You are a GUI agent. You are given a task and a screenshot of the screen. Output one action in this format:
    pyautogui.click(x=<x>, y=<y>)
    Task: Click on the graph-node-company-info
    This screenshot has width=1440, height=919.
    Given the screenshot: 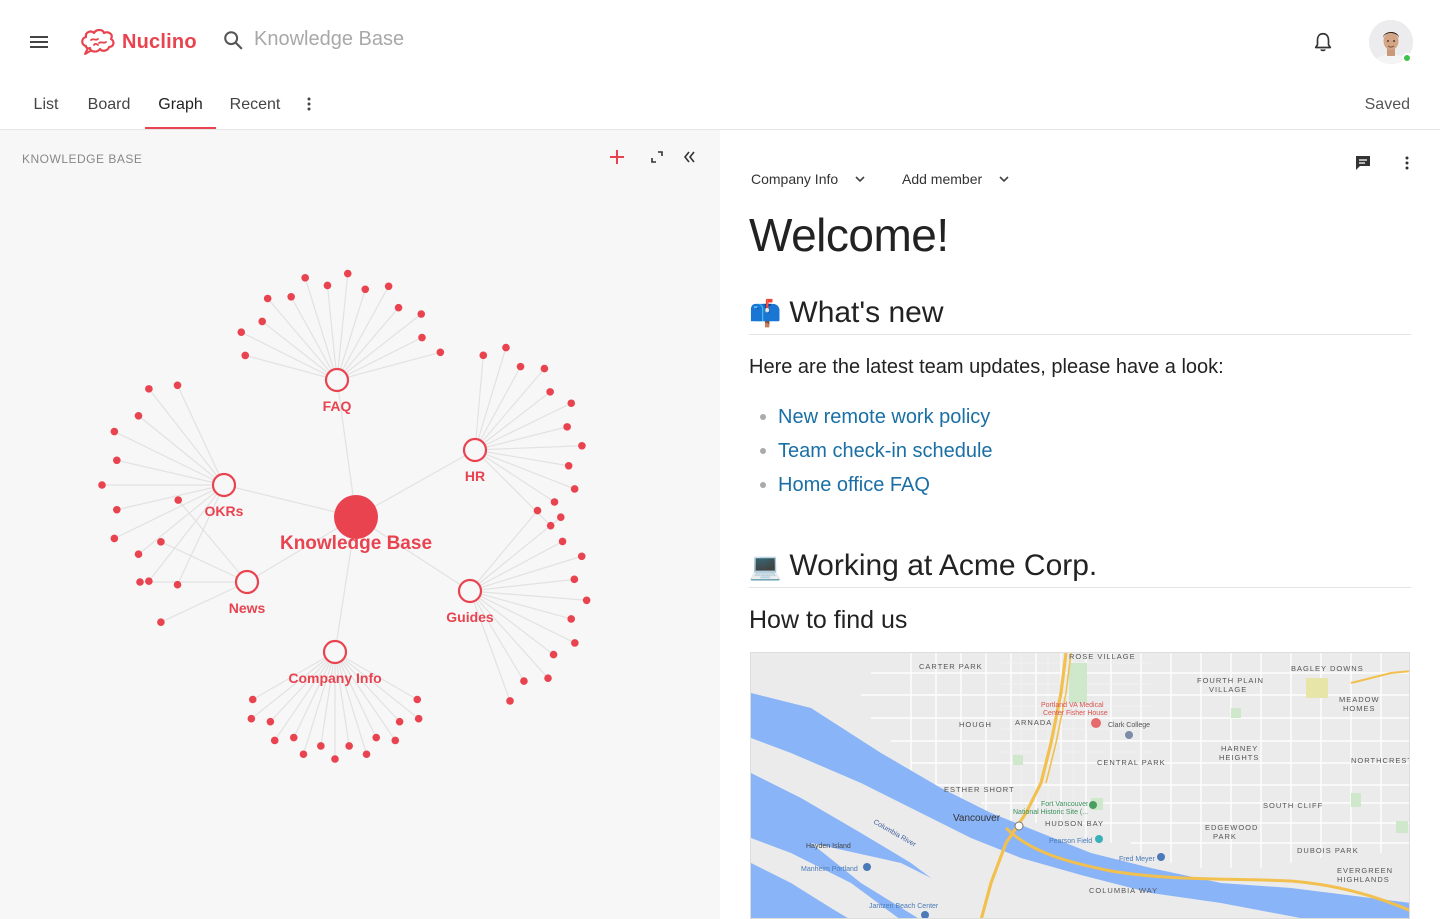 What is the action you would take?
    pyautogui.click(x=335, y=652)
    